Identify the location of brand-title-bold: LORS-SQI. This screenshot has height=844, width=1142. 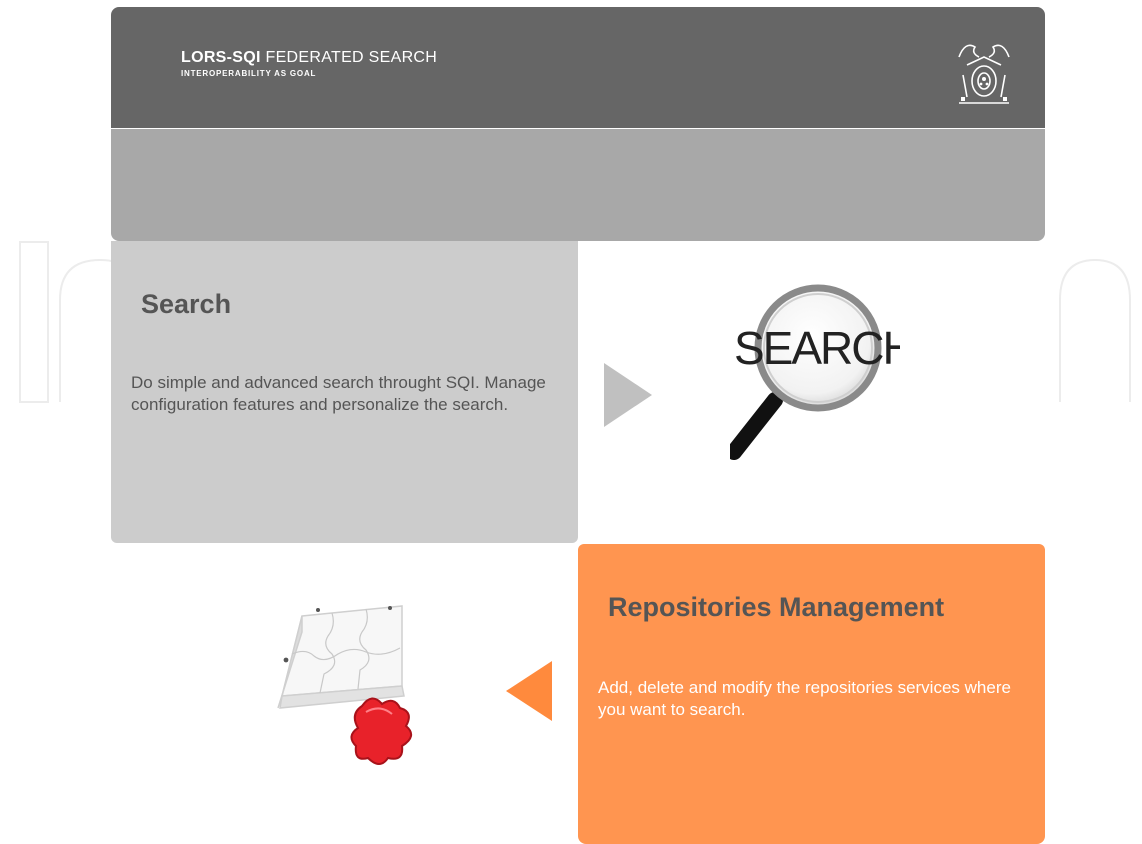
(221, 57).